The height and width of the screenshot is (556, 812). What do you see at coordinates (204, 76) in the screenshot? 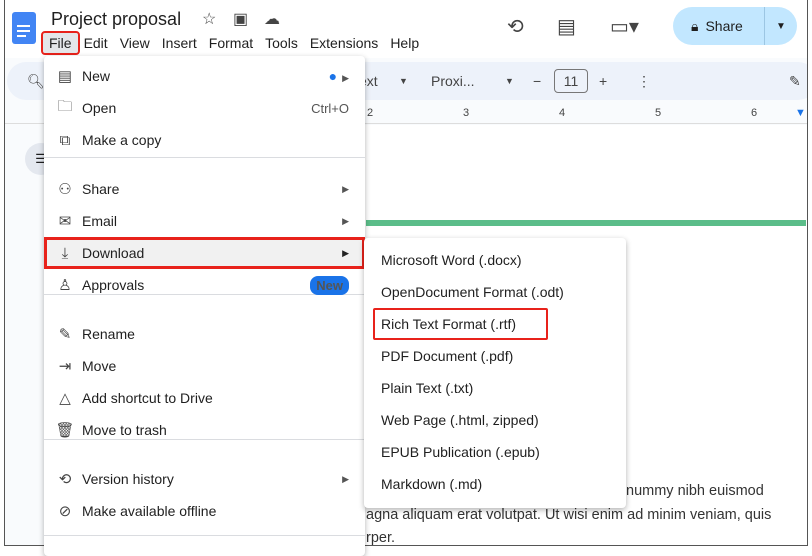
I see `file-menu-item-new: ▤ New ● ▶` at bounding box center [204, 76].